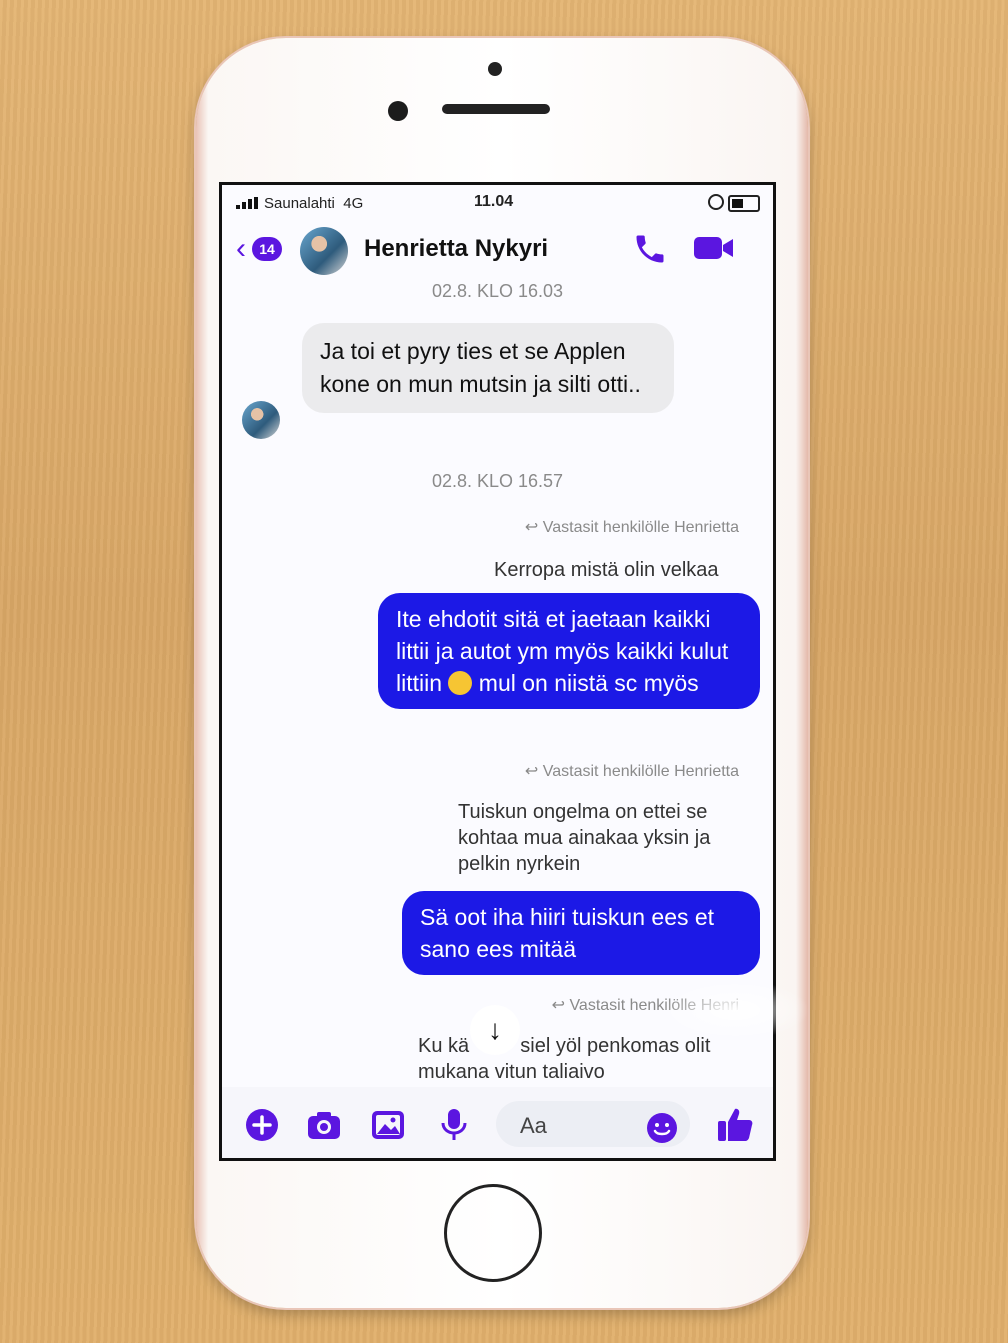 This screenshot has width=1008, height=1343. What do you see at coordinates (456, 249) in the screenshot?
I see `contact-name: Henrietta Nykyri` at bounding box center [456, 249].